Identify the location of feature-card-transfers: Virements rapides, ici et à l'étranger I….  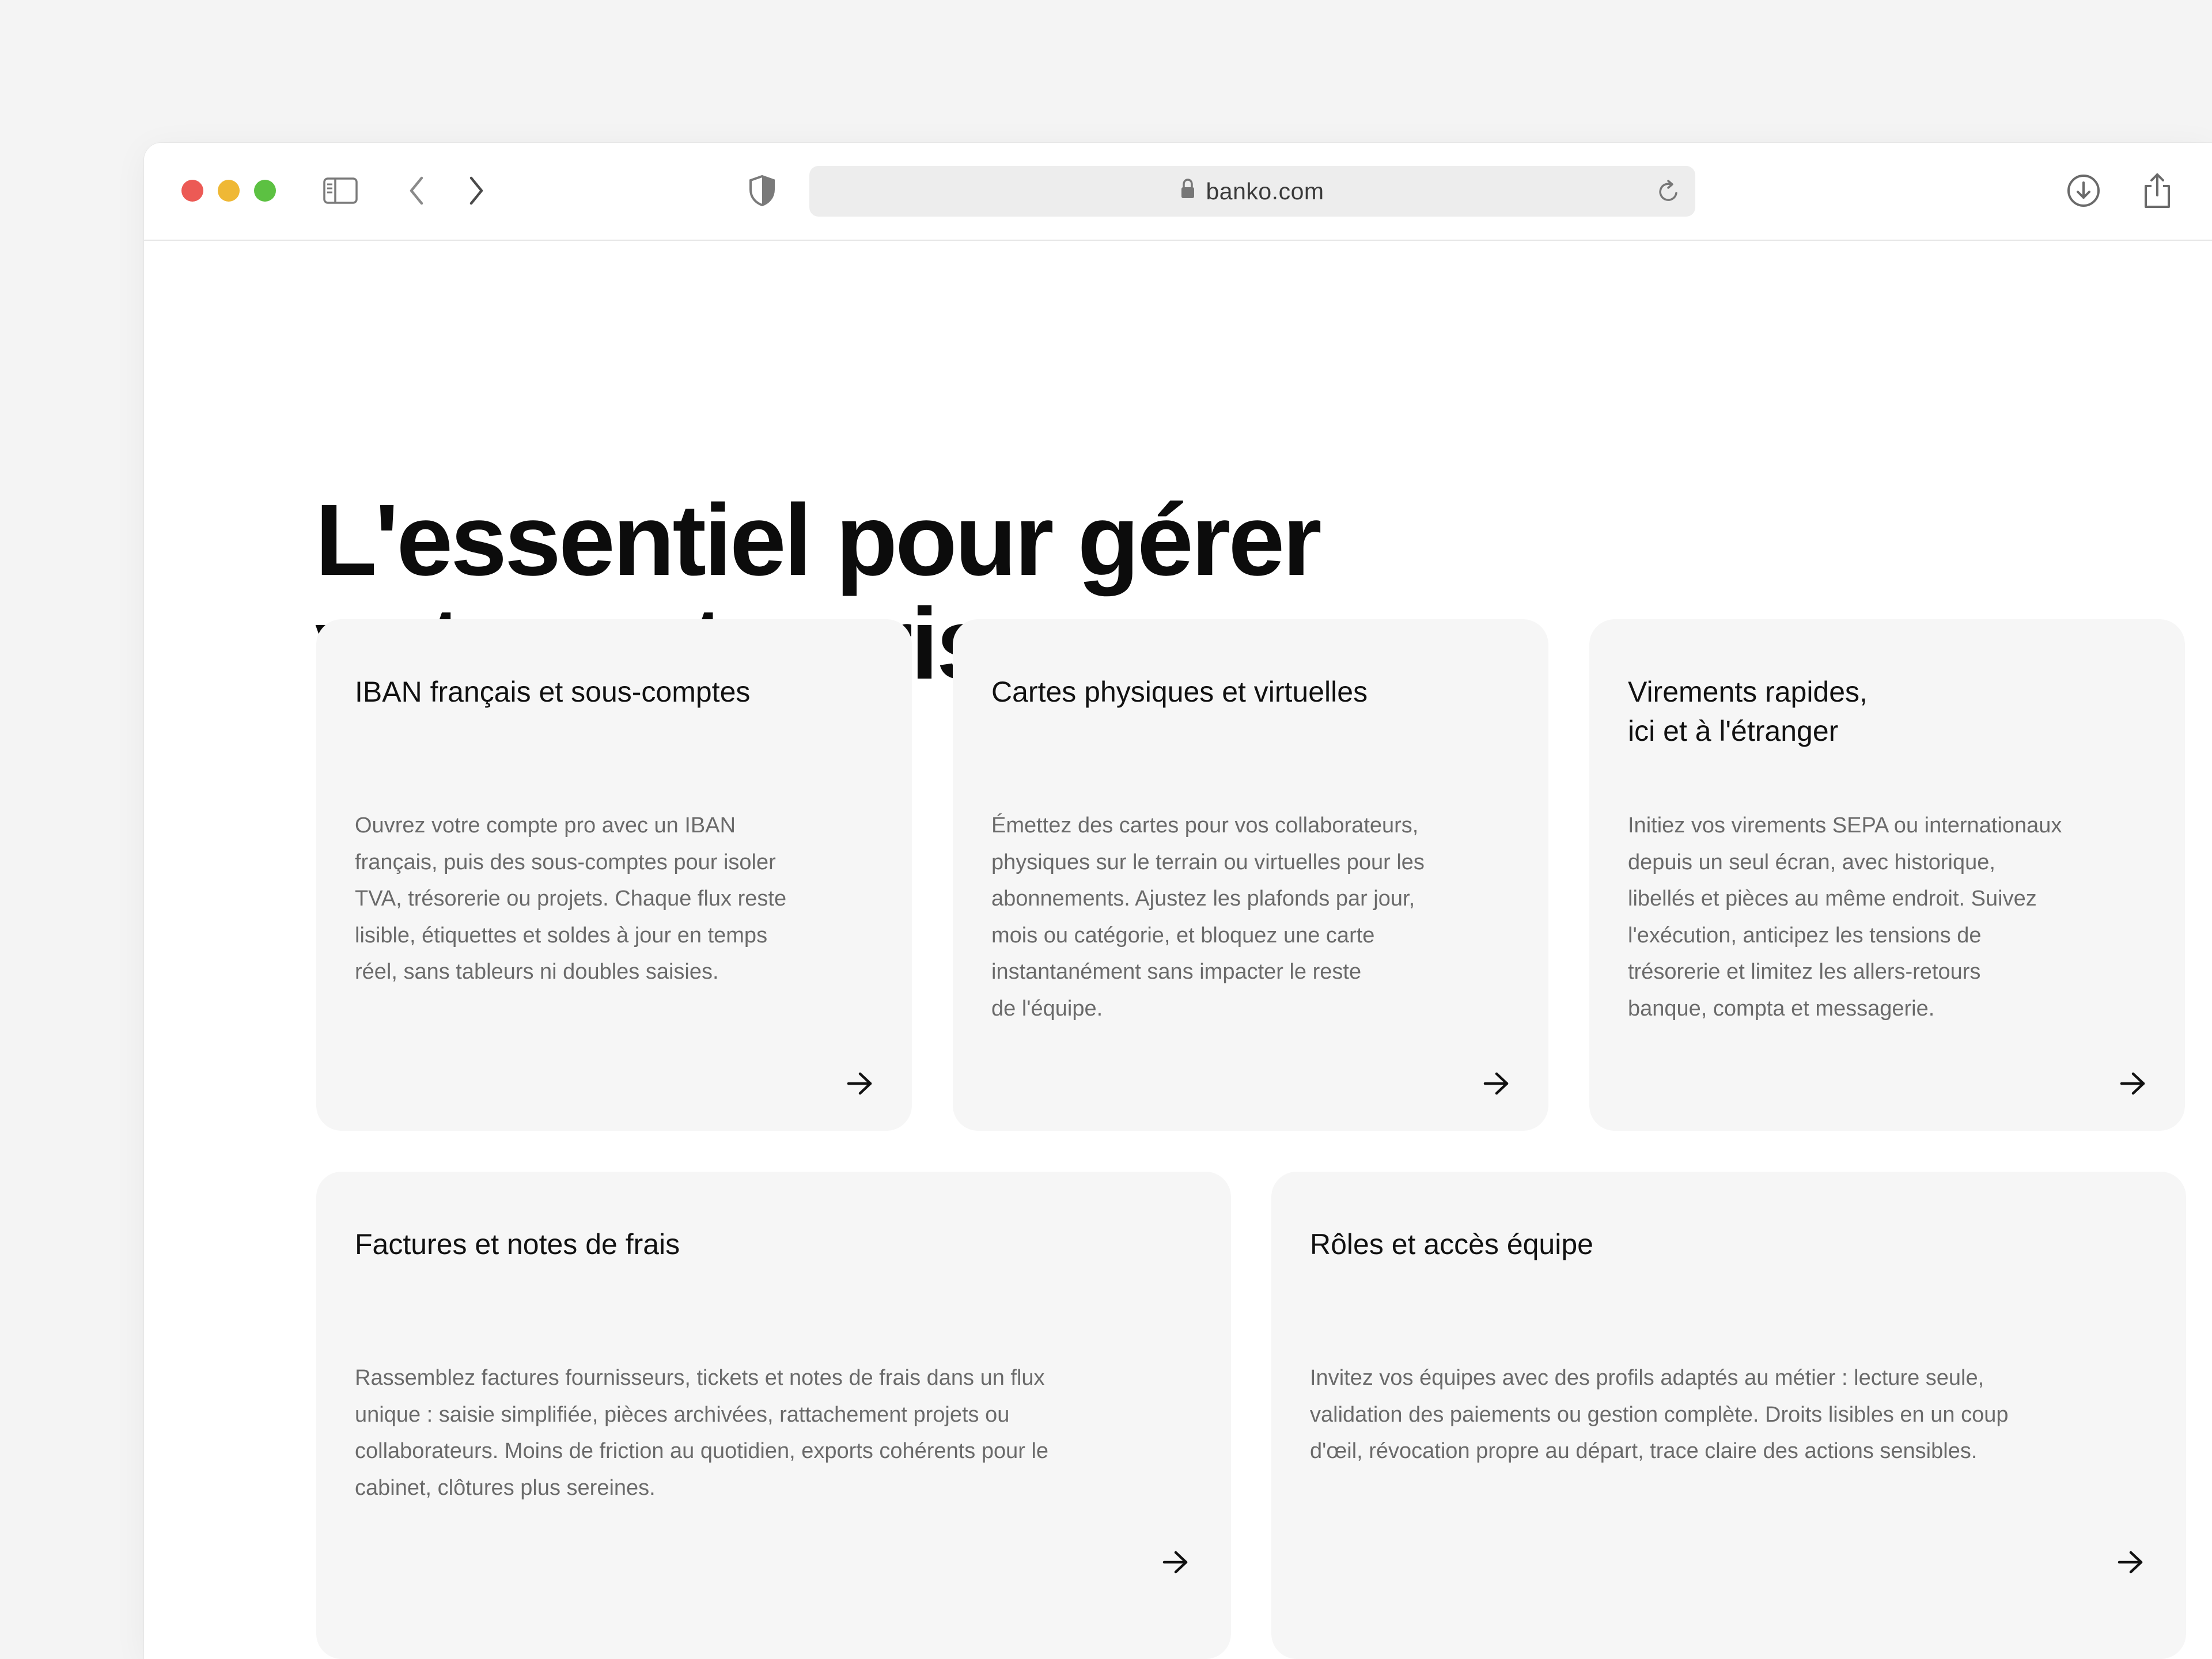
(1887, 875).